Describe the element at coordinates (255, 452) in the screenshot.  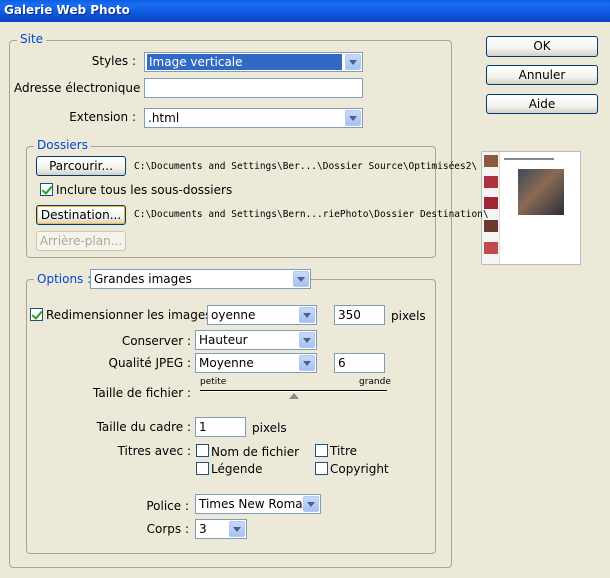
I see `title-filename-label: Nom de fichier` at that location.